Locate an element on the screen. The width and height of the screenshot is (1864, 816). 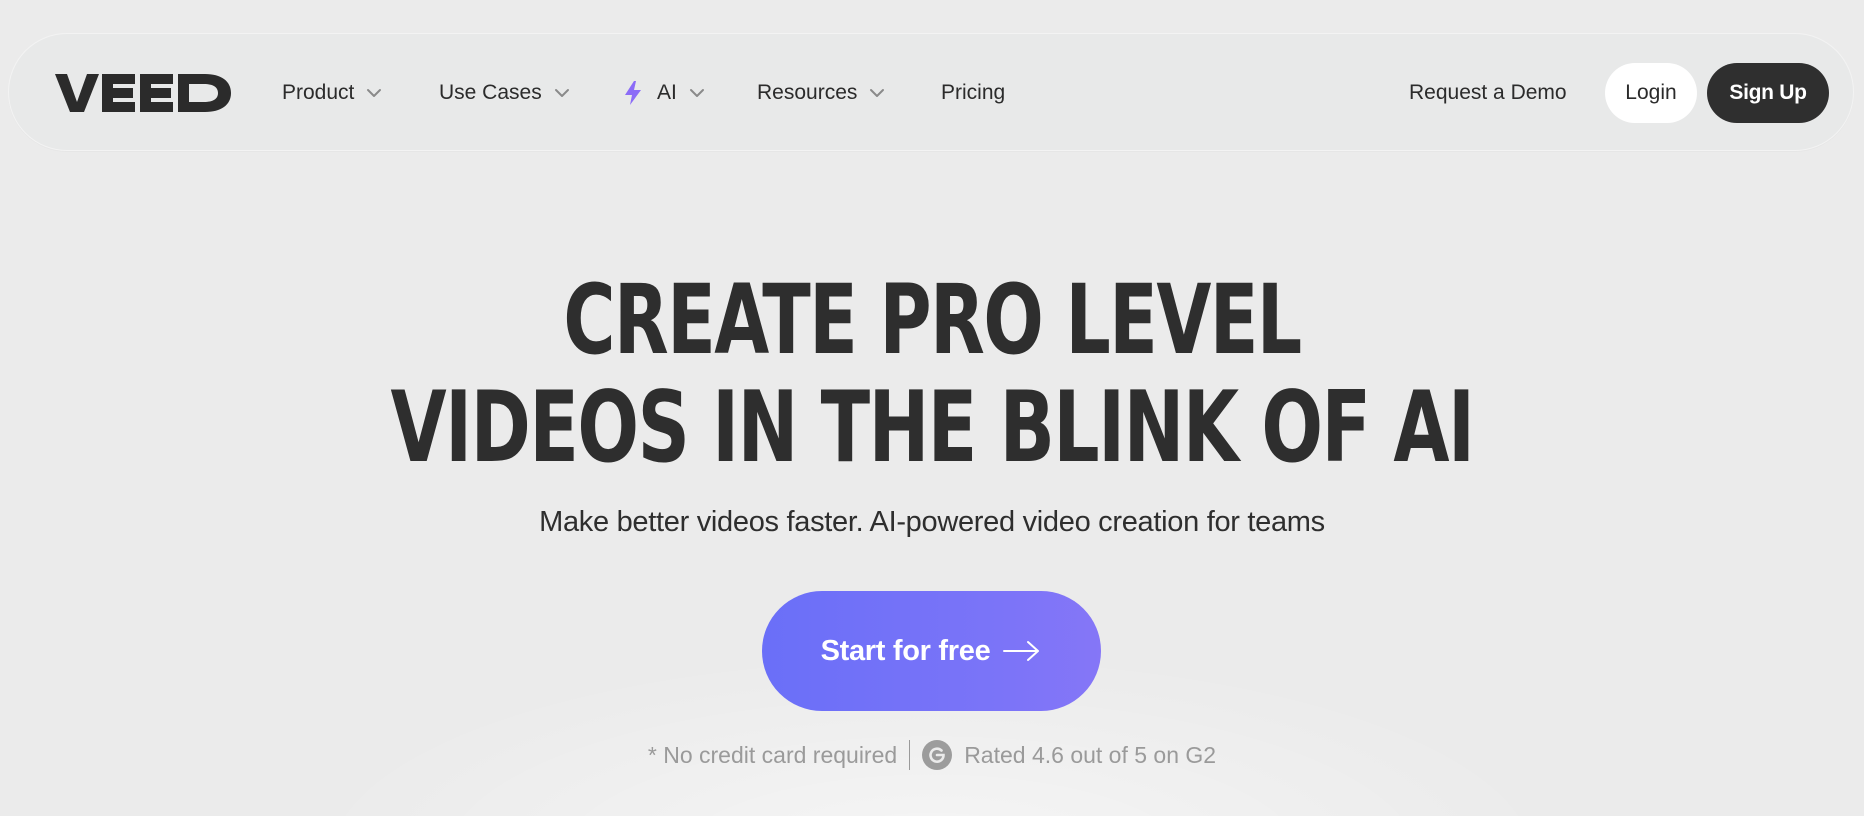
start-for-free-label: Start for free is located at coordinates (905, 650).